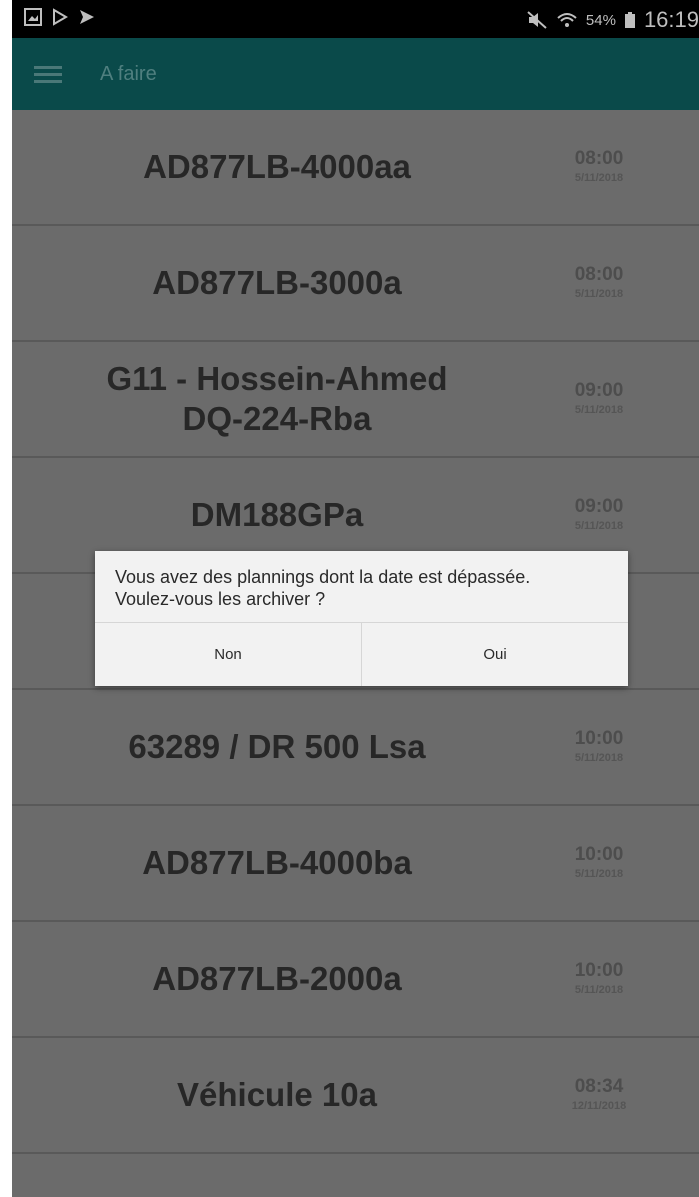 The width and height of the screenshot is (699, 1197). What do you see at coordinates (277, 398) in the screenshot?
I see `vehicle-name: G11 - Hossein-Ahmed DQ-224-Rba` at bounding box center [277, 398].